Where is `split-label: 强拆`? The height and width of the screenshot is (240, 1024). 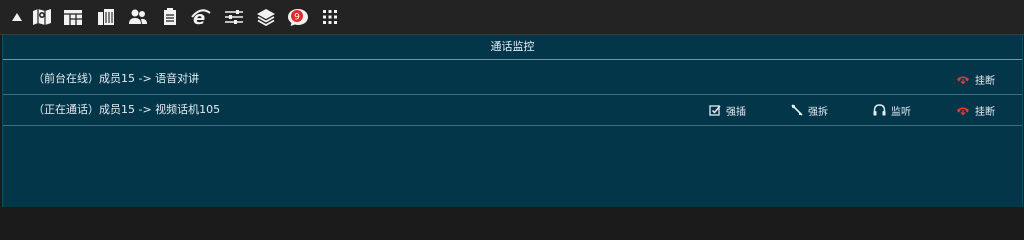
split-label: 强拆 is located at coordinates (818, 112).